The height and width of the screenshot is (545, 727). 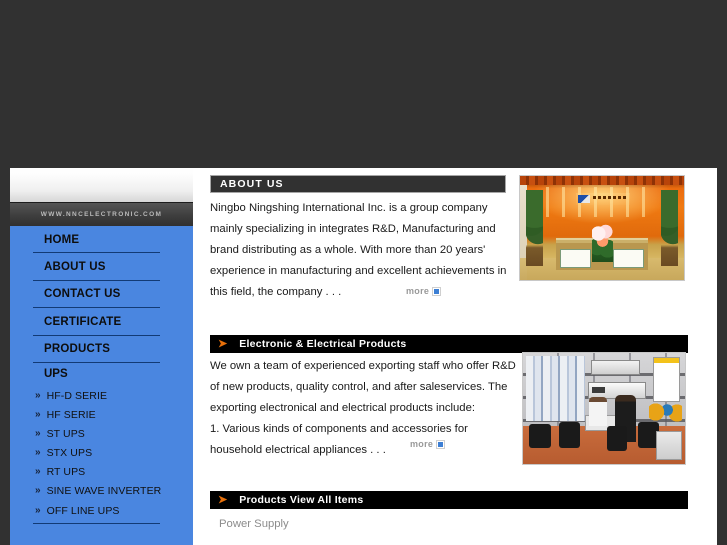 I want to click on sidebar-item-label: ST UPS, so click(x=65, y=433).